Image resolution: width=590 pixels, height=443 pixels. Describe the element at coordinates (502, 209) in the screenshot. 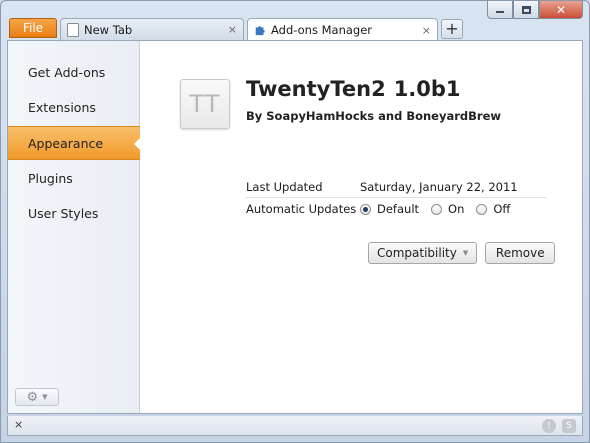

I see `radio-label: Off` at that location.